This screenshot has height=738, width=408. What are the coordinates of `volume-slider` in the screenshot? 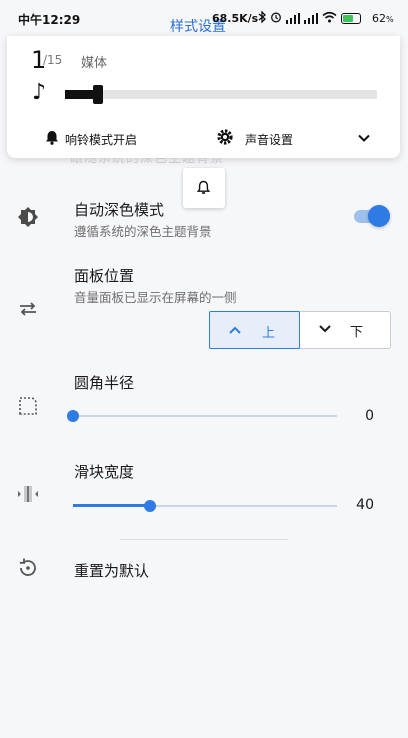 It's located at (221, 94).